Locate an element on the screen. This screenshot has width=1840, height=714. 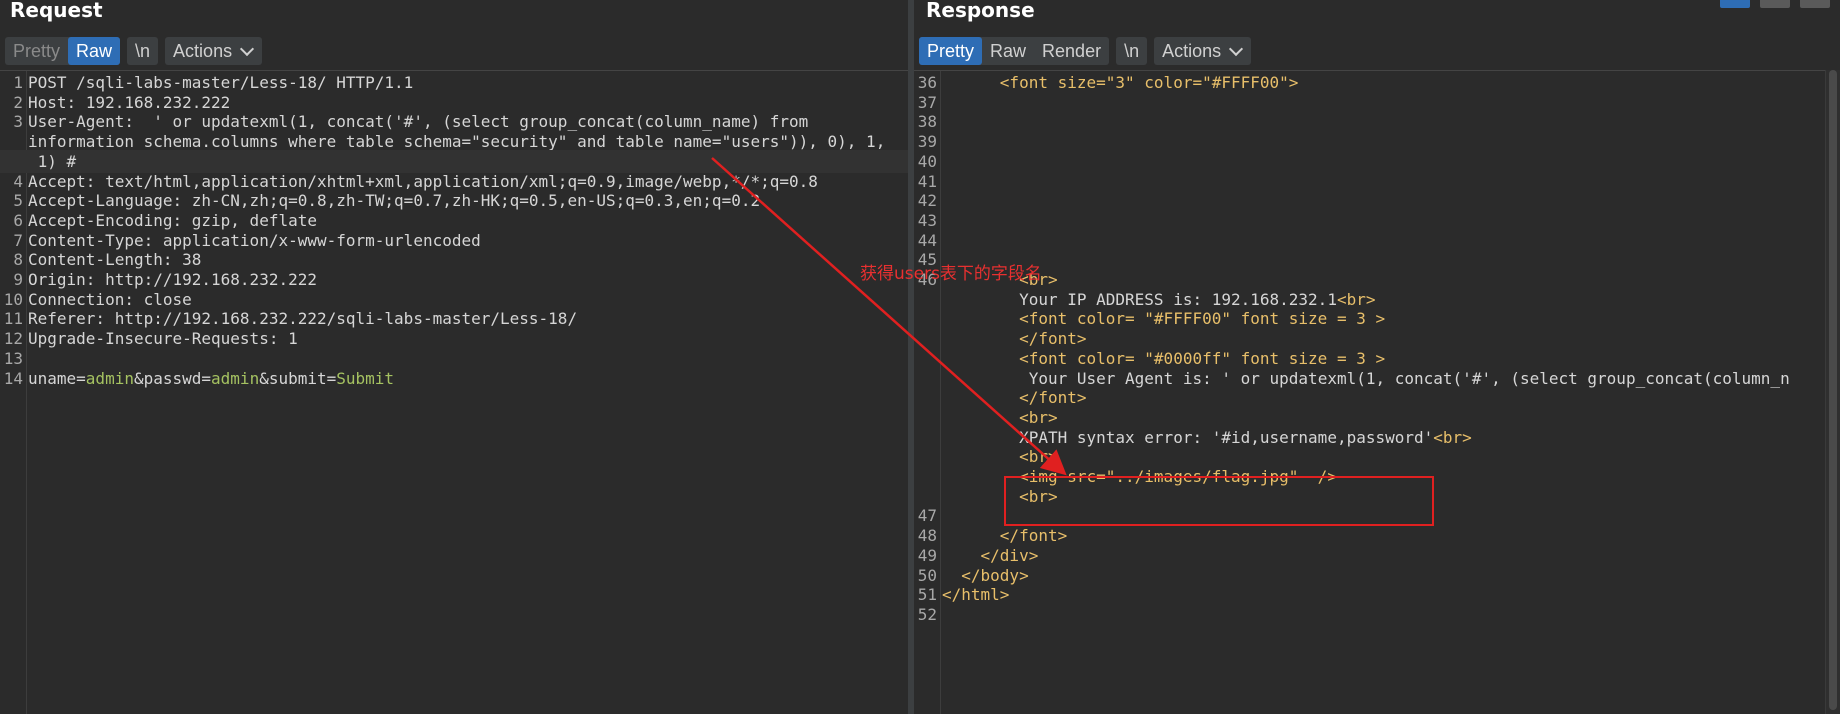
request-view-toggle: Pretty Raw is located at coordinates (63, 51).